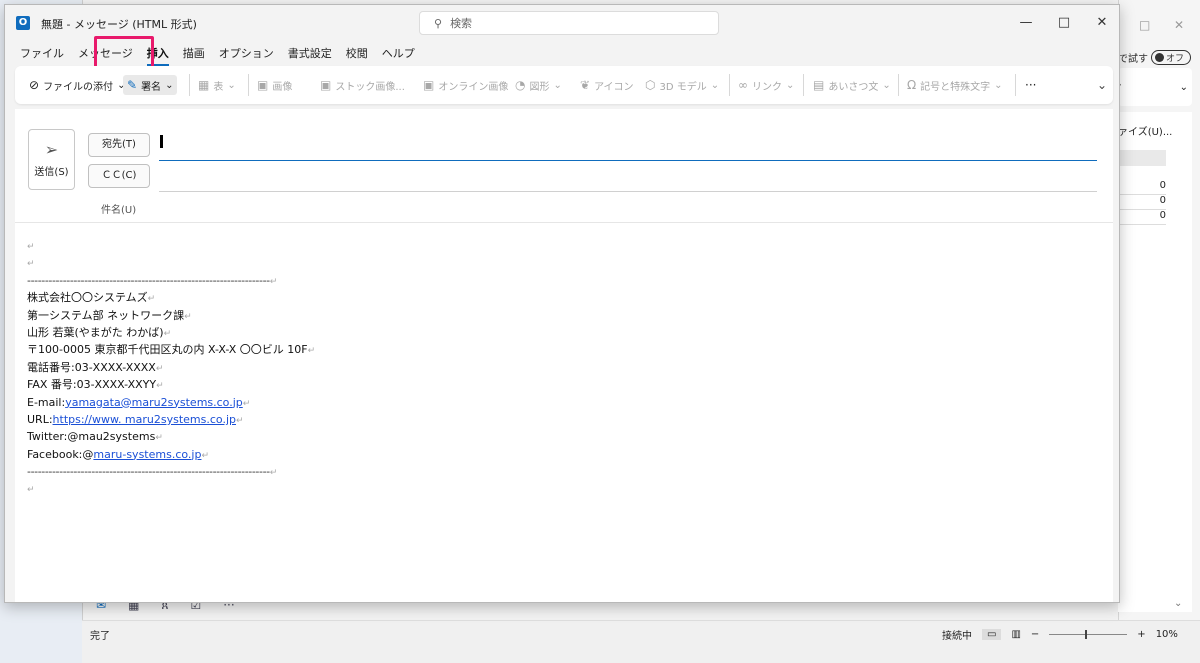 This screenshot has height=663, width=1200. Describe the element at coordinates (538, 85) in the screenshot. I see `shapes-button: ◔ 図形 ⌄` at that location.